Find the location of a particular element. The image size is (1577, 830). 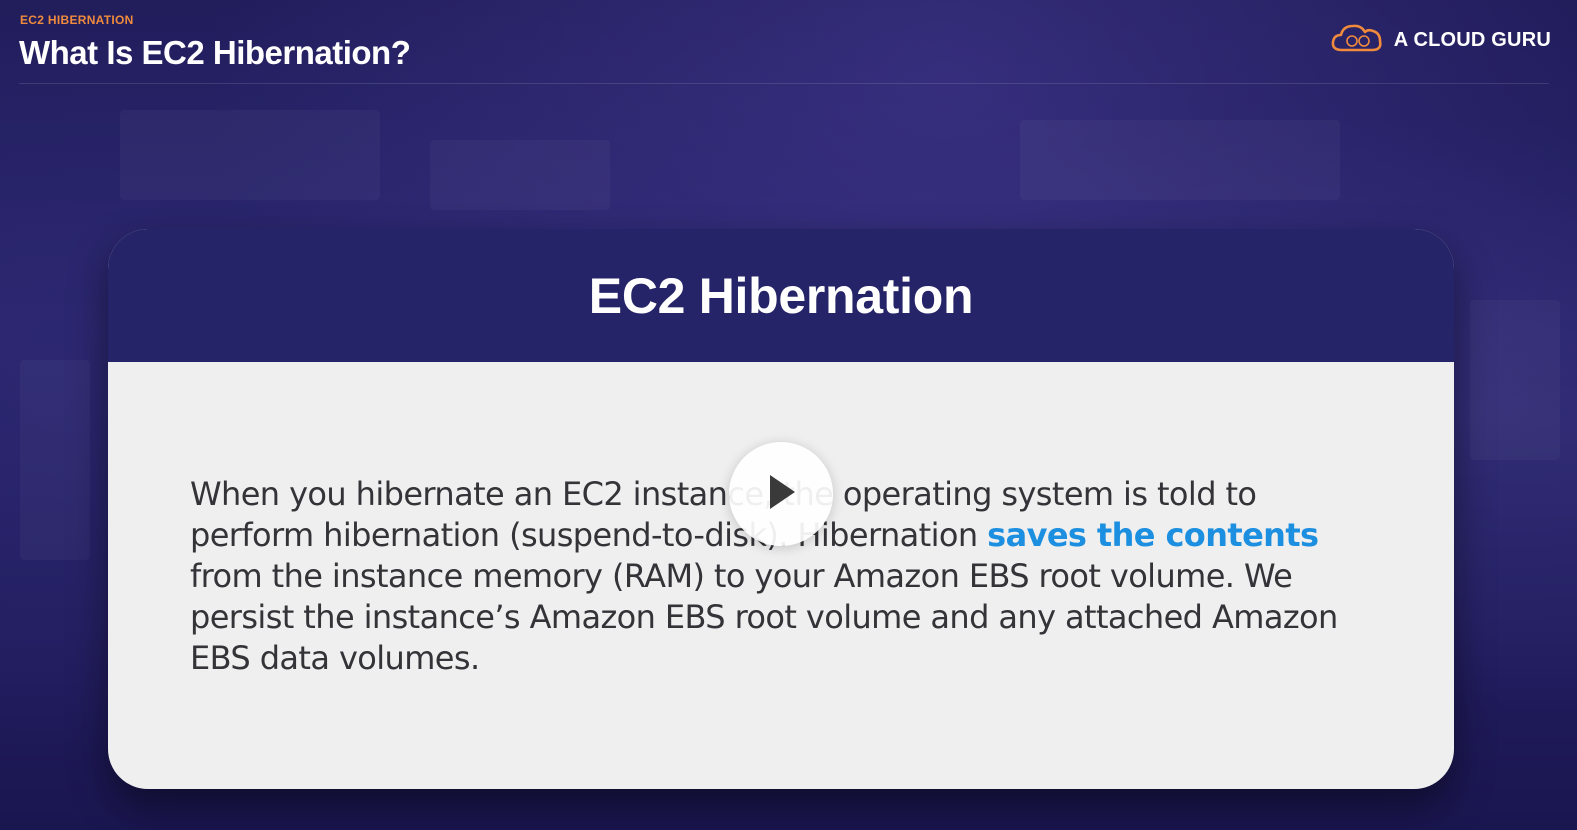

header-divider is located at coordinates (784, 83).